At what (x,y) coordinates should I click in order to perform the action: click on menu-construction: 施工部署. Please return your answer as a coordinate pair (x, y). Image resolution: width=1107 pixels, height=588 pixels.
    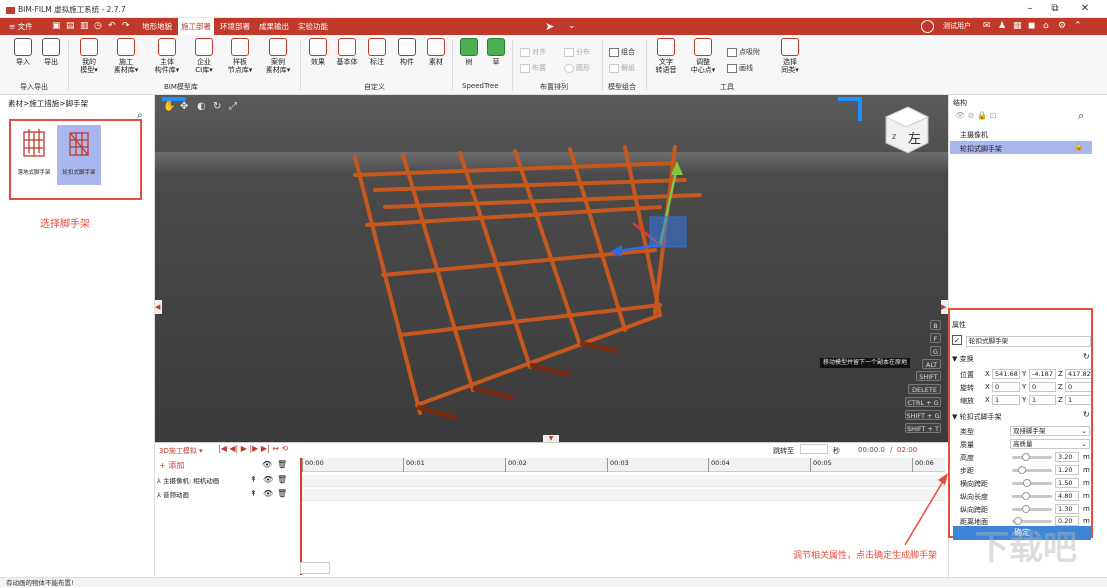
    Looking at the image, I should click on (196, 26).